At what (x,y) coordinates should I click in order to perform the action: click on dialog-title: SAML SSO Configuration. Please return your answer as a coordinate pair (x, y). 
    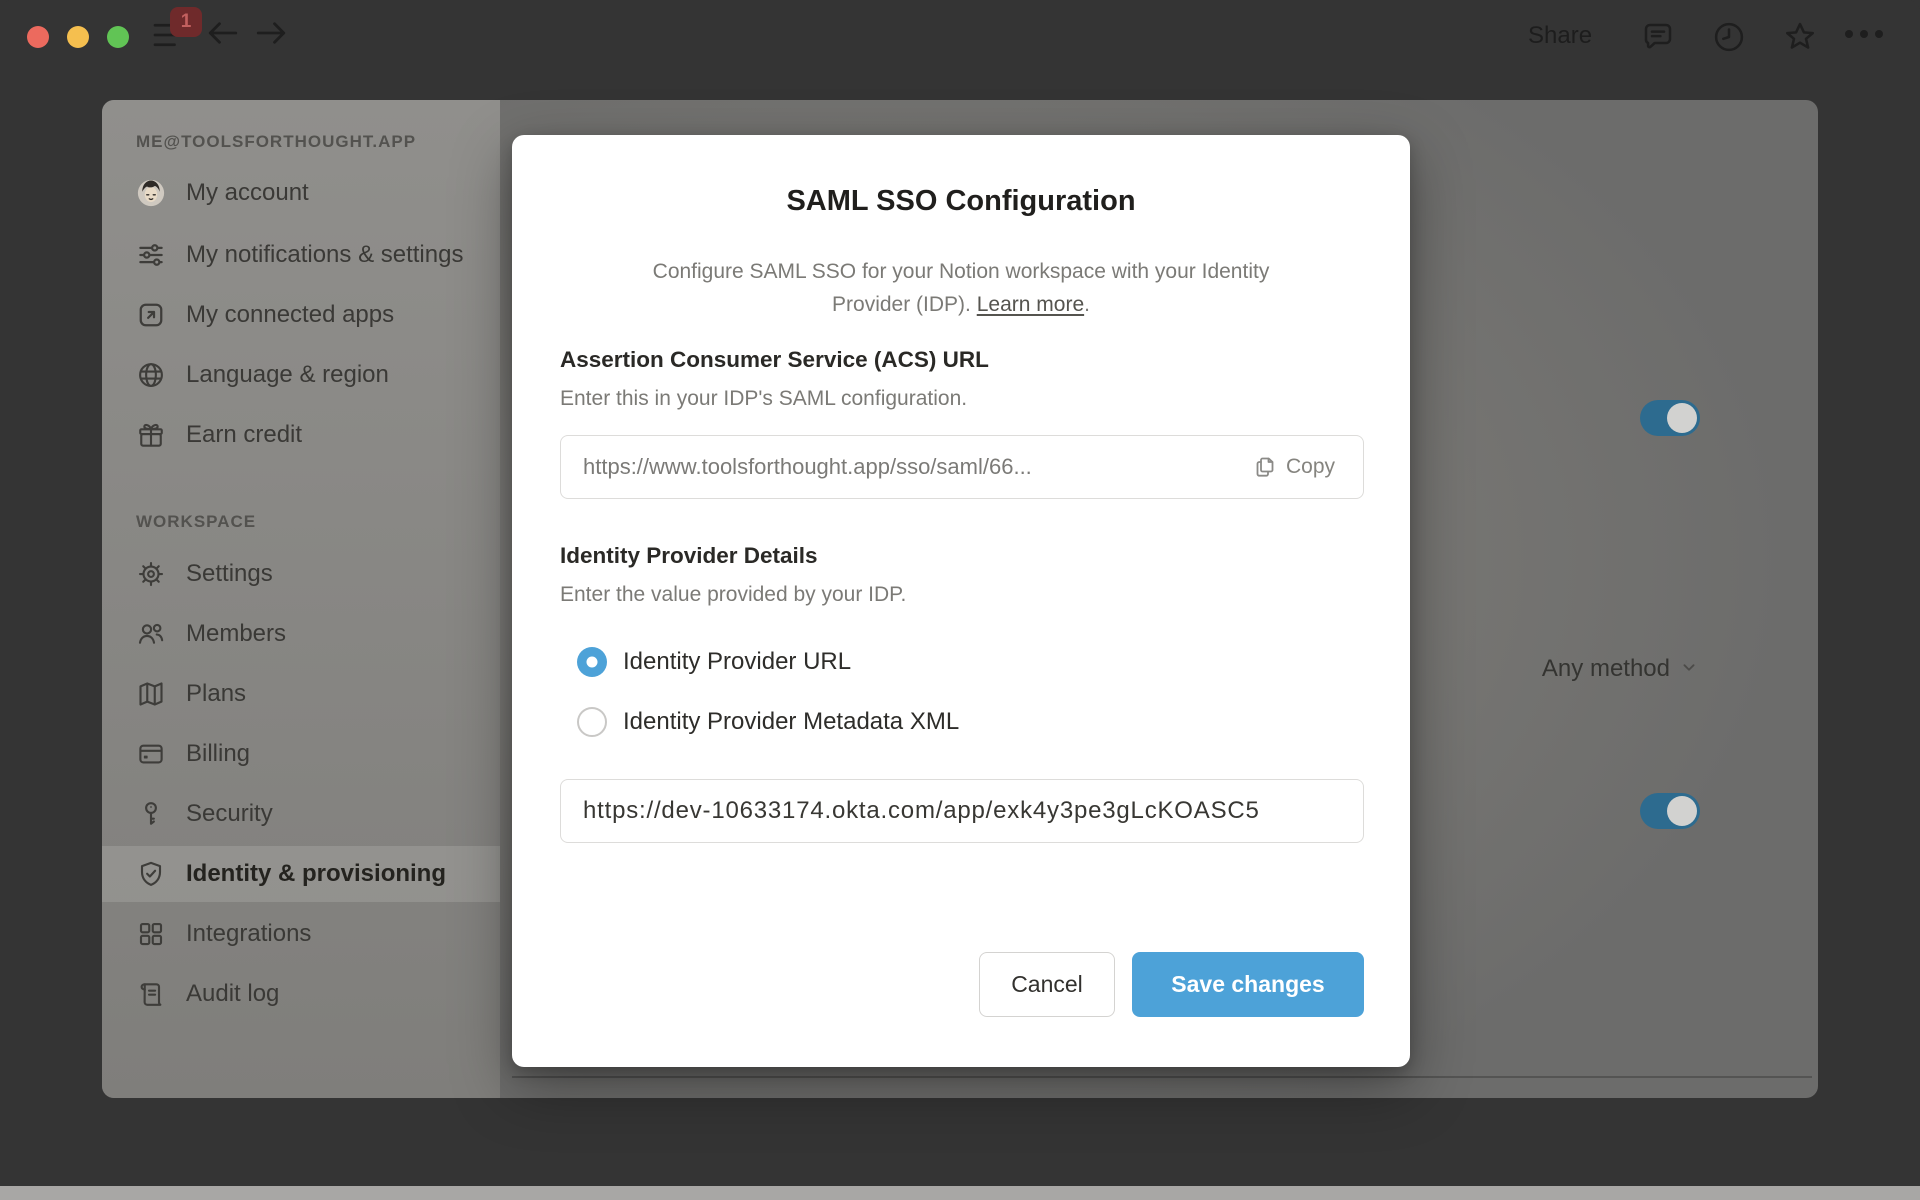
    Looking at the image, I should click on (961, 201).